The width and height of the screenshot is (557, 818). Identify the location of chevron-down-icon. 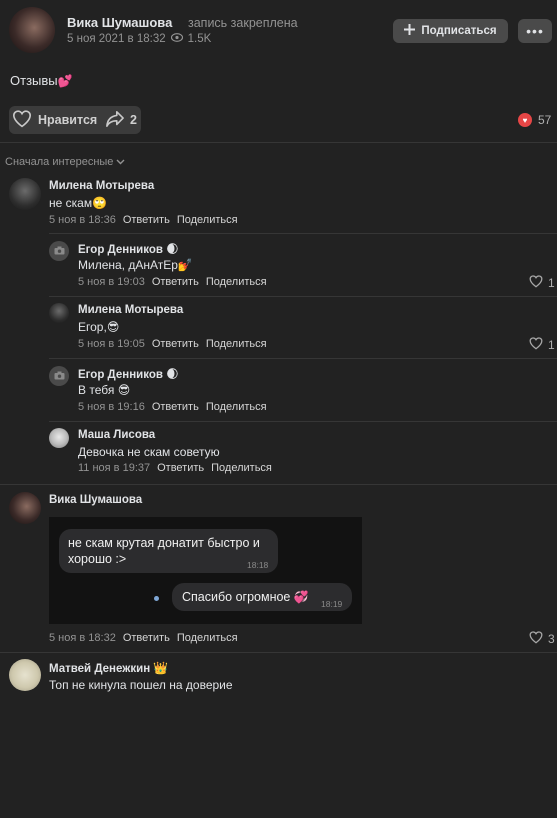
(120, 162).